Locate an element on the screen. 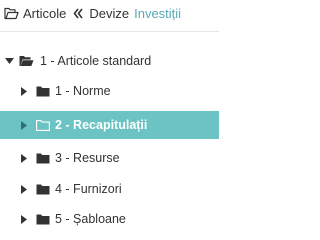 This screenshot has width=320, height=240. tab-articole: Articole is located at coordinates (33, 13).